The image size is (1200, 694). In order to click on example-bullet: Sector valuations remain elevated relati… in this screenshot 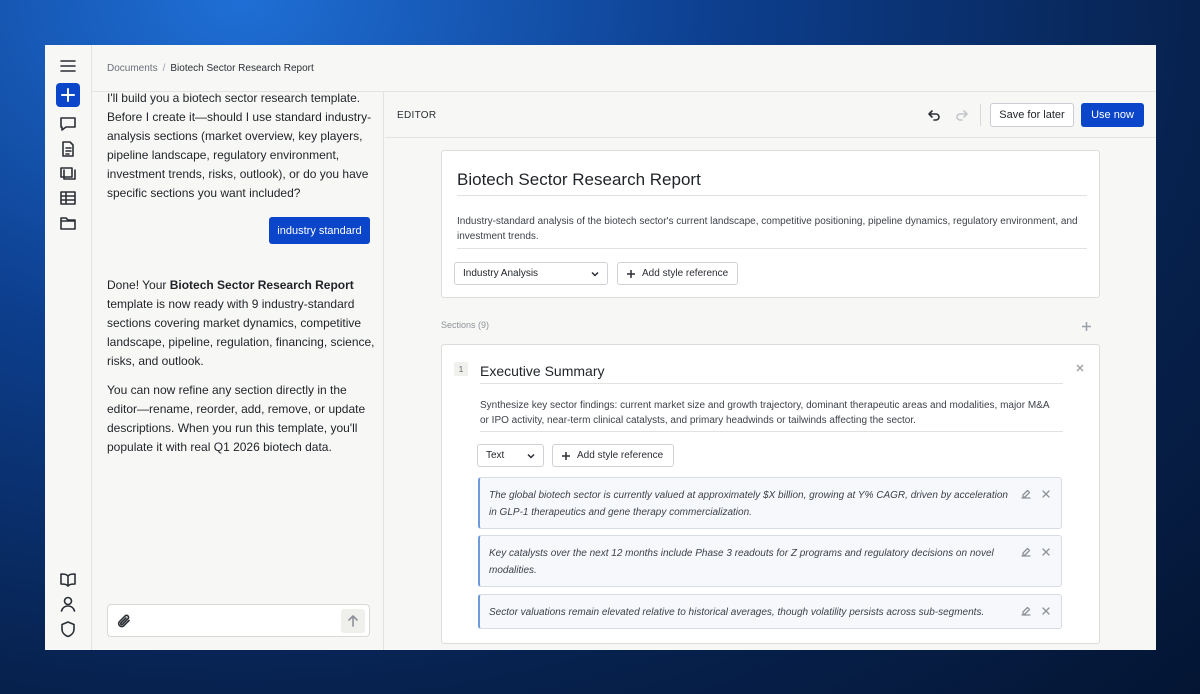, I will do `click(770, 611)`.